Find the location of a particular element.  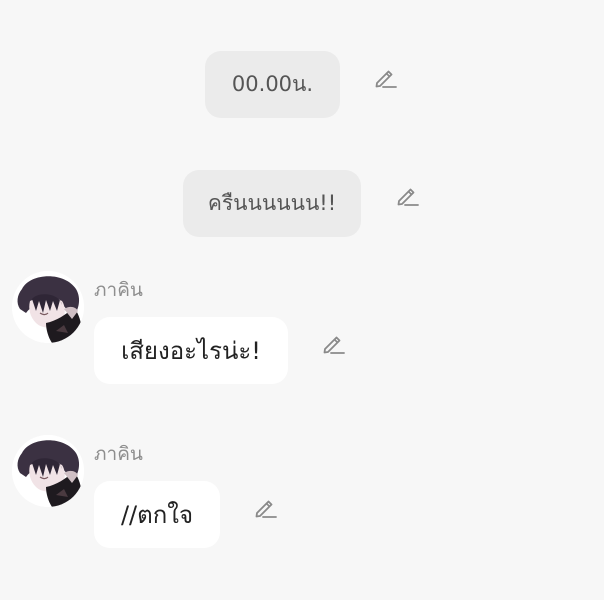

narration-bubble: 00.00น. is located at coordinates (272, 84).